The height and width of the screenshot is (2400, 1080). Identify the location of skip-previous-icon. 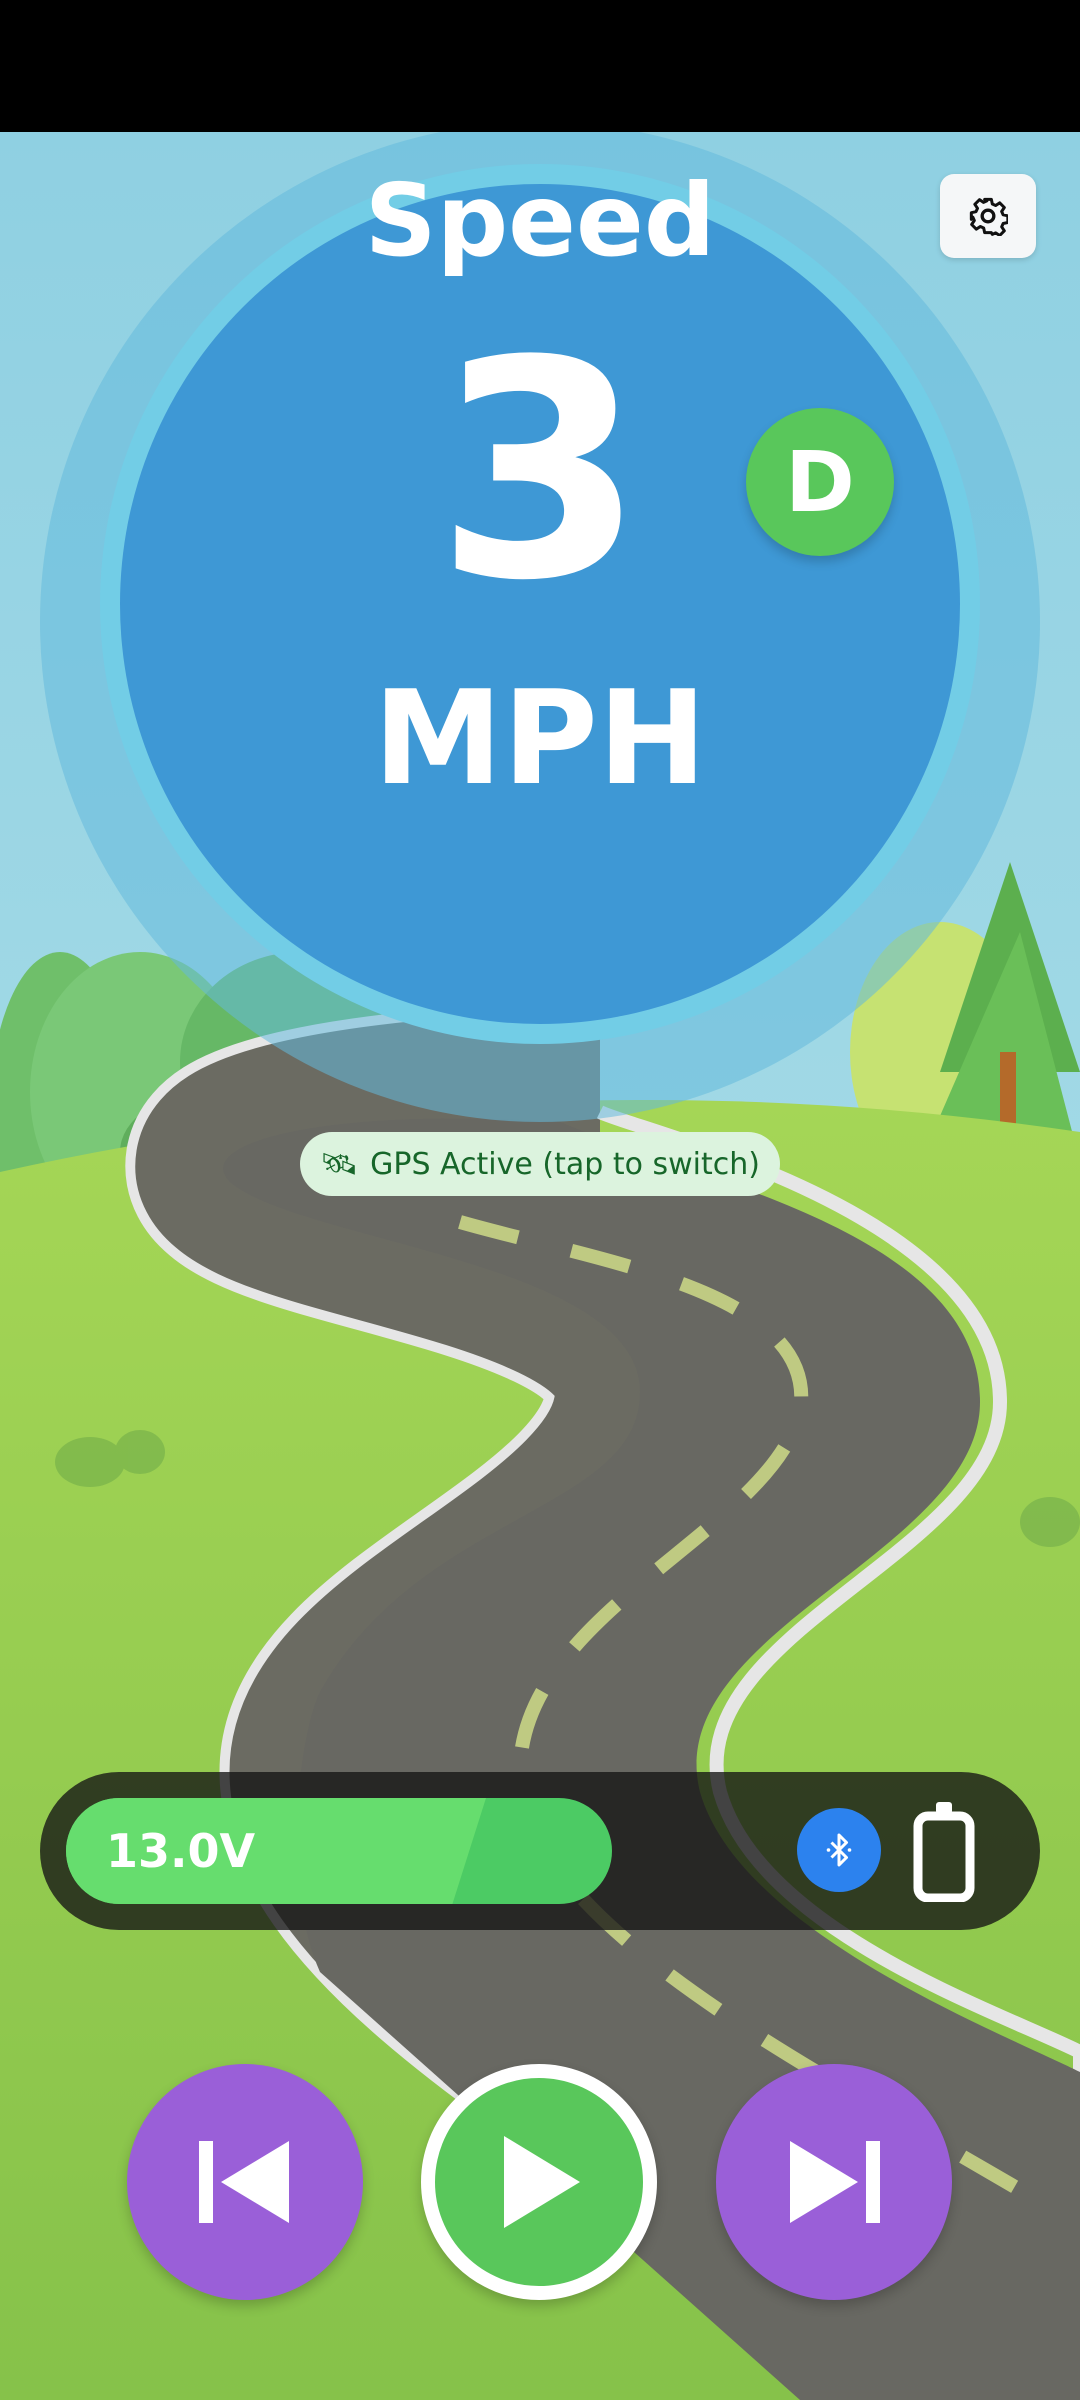
(244, 2182).